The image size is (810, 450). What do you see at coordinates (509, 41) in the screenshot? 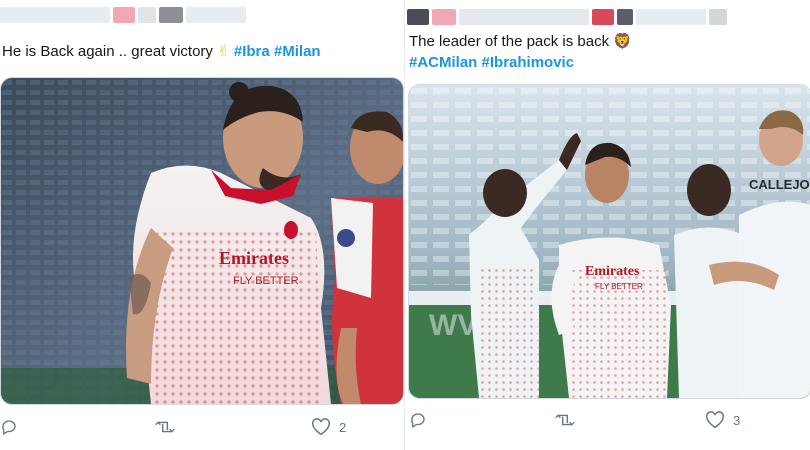
I see `tweet-body: The leader of the pack is back` at bounding box center [509, 41].